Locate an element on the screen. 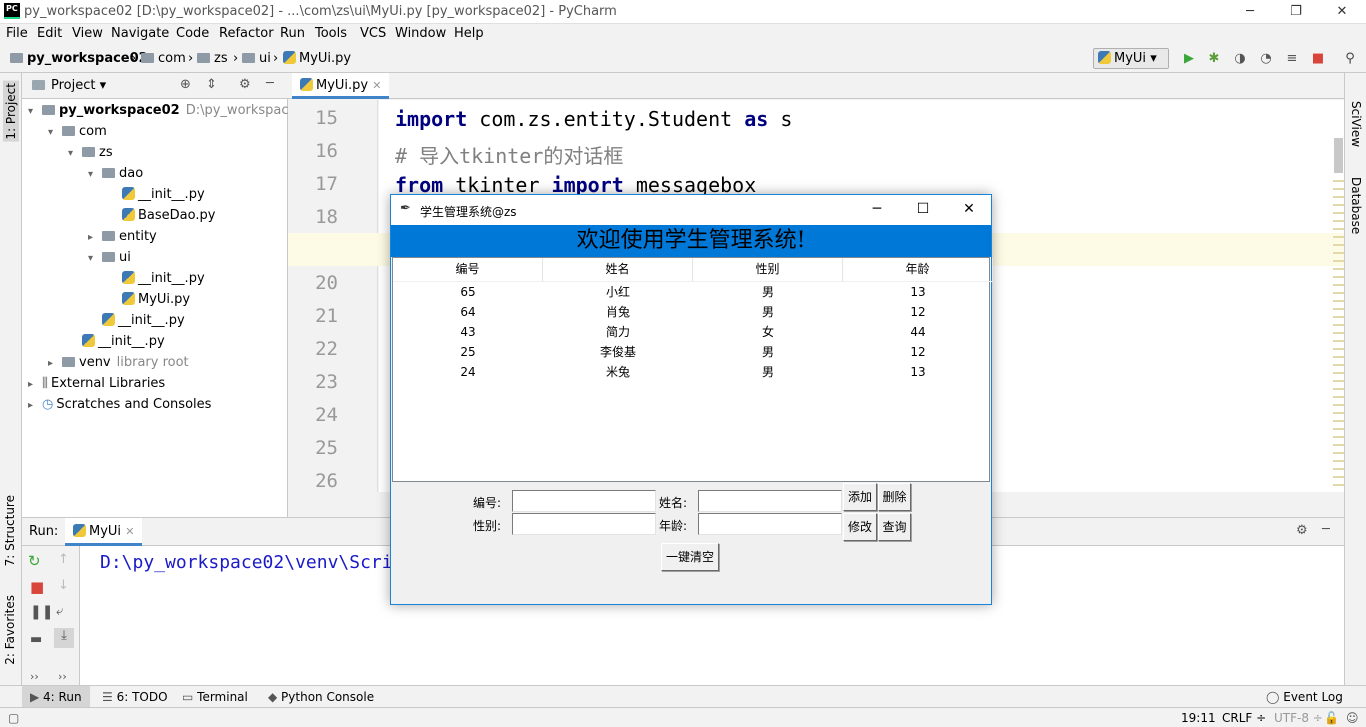 This screenshot has height=727, width=1366. tree-item: ▸ entity is located at coordinates (122, 236).